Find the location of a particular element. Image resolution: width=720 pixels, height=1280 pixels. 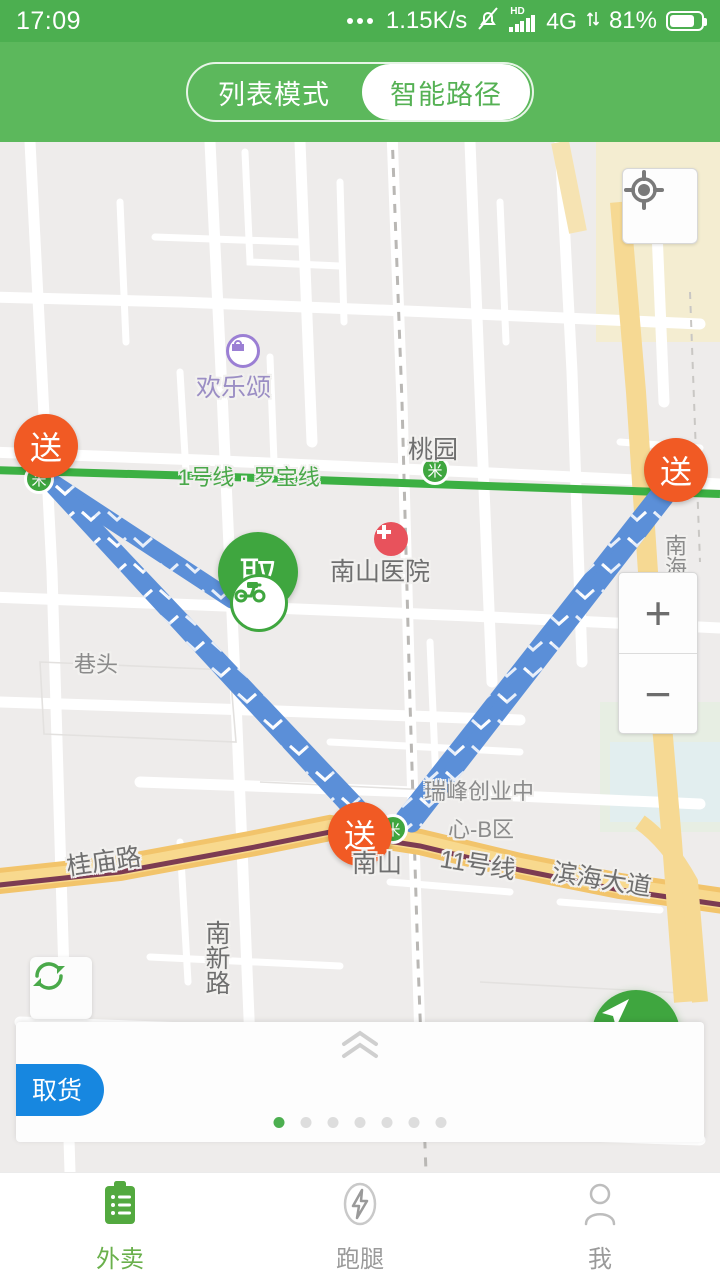

tab-profile: 我 is located at coordinates (600, 1226).